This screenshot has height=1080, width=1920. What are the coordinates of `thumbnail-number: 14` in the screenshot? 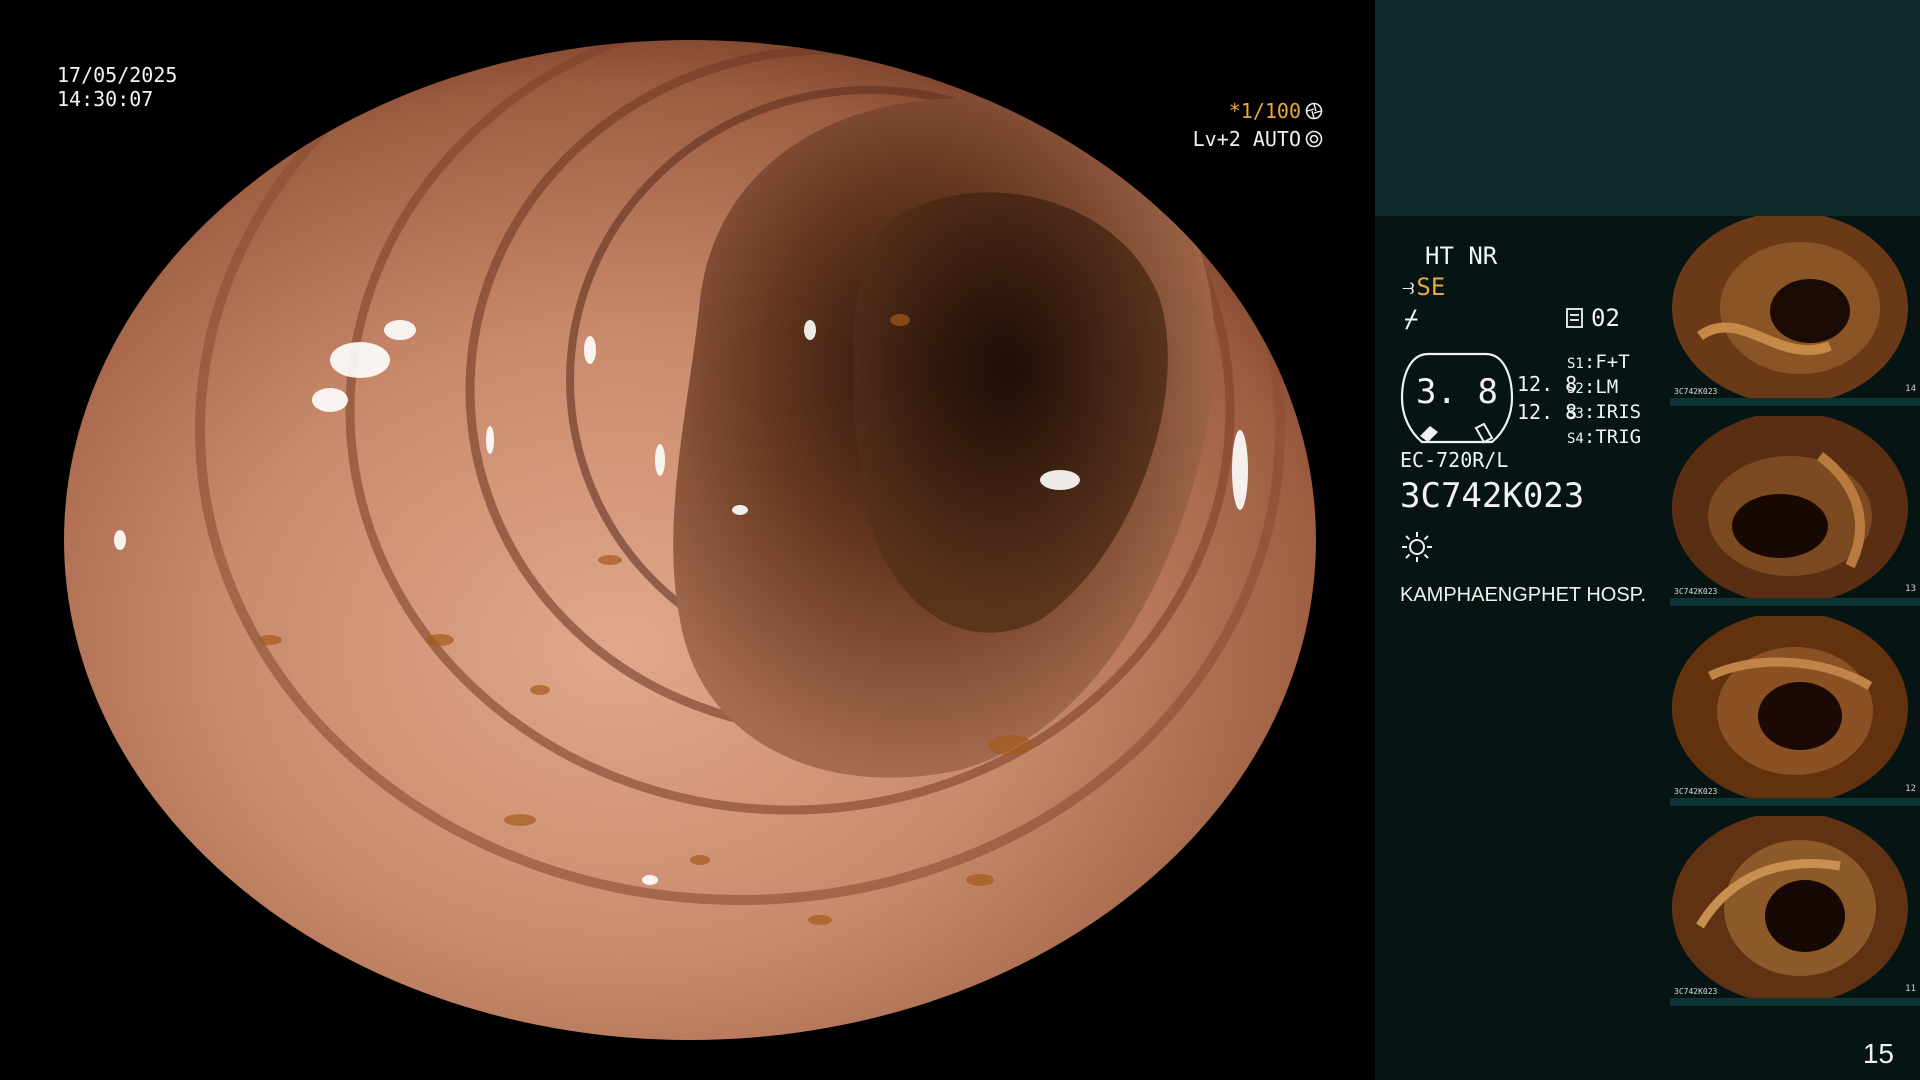 It's located at (1910, 389).